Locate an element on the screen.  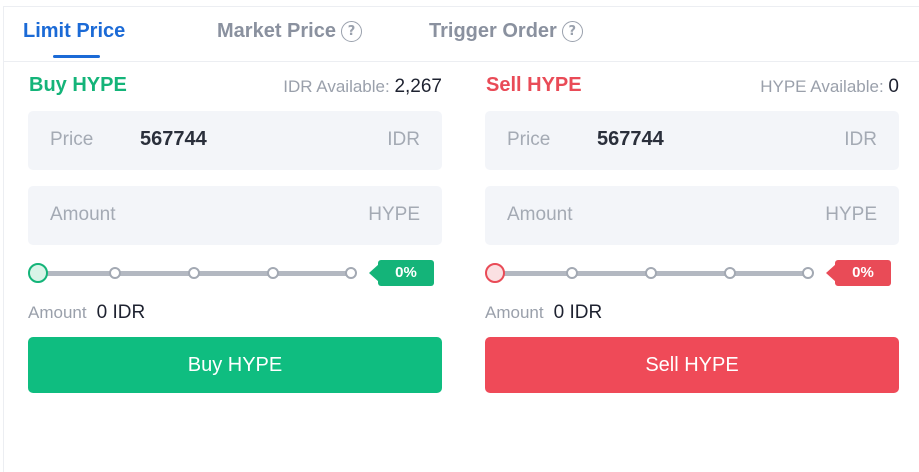
available-value: 0 is located at coordinates (893, 86).